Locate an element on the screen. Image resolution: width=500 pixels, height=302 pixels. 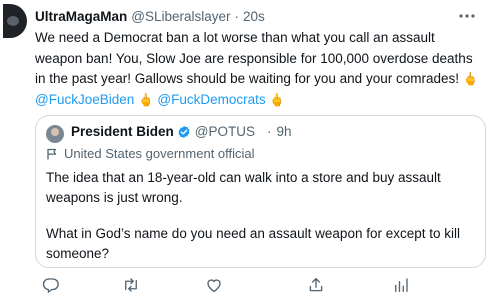
flag-icon is located at coordinates (52, 154).